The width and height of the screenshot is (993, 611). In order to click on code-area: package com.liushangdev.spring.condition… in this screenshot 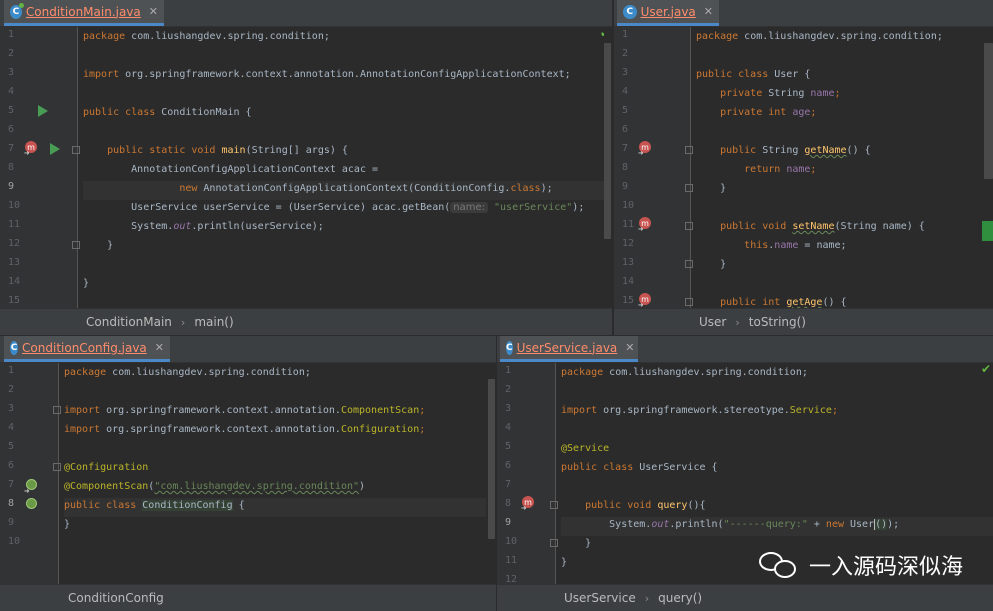, I will do `click(844, 168)`.